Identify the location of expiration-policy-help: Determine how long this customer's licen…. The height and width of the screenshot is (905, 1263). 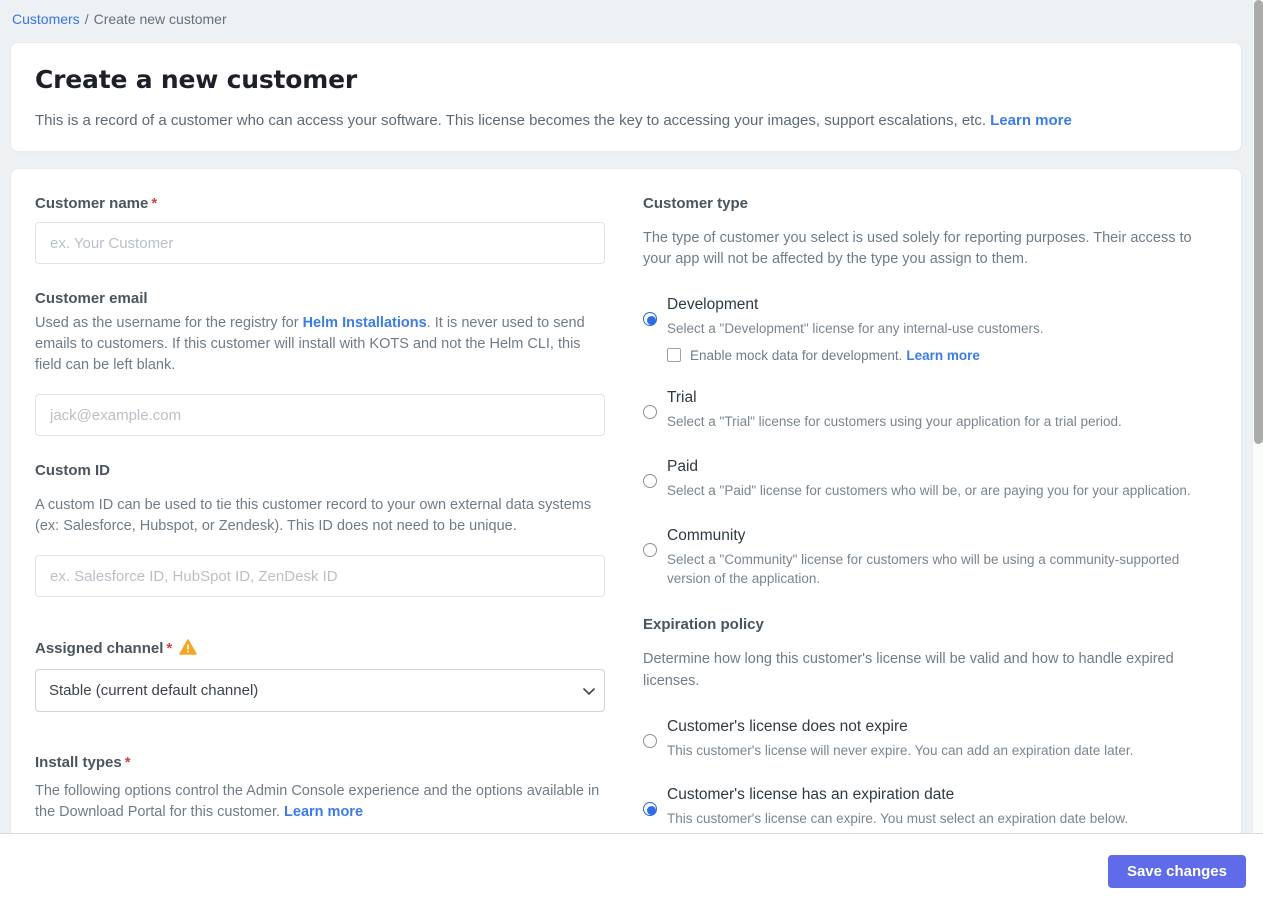
(908, 670).